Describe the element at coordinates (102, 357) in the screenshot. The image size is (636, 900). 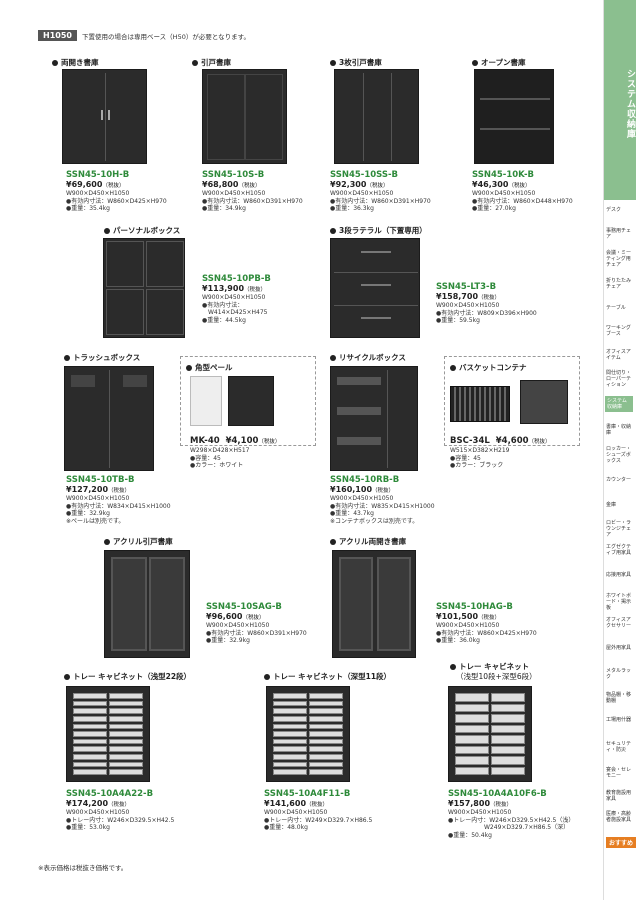
I see `section-title-trash-box: トラッシュボックス` at that location.